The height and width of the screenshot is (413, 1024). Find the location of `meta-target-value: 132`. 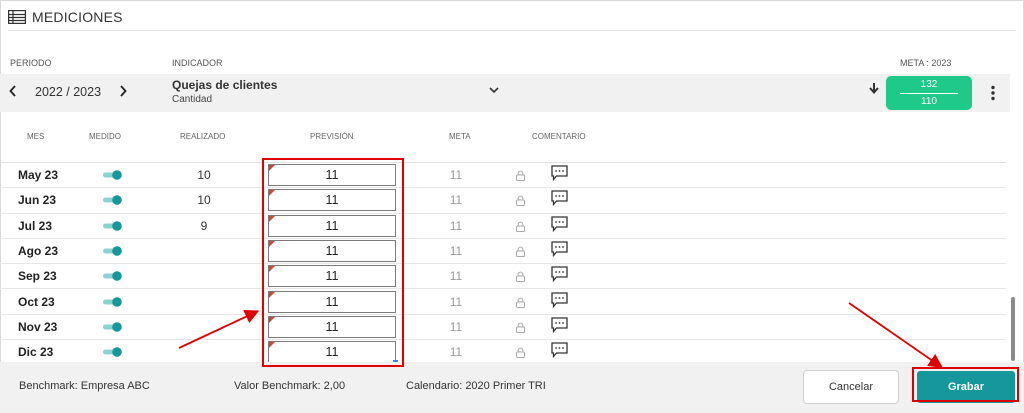

meta-target-value: 132 is located at coordinates (929, 84).